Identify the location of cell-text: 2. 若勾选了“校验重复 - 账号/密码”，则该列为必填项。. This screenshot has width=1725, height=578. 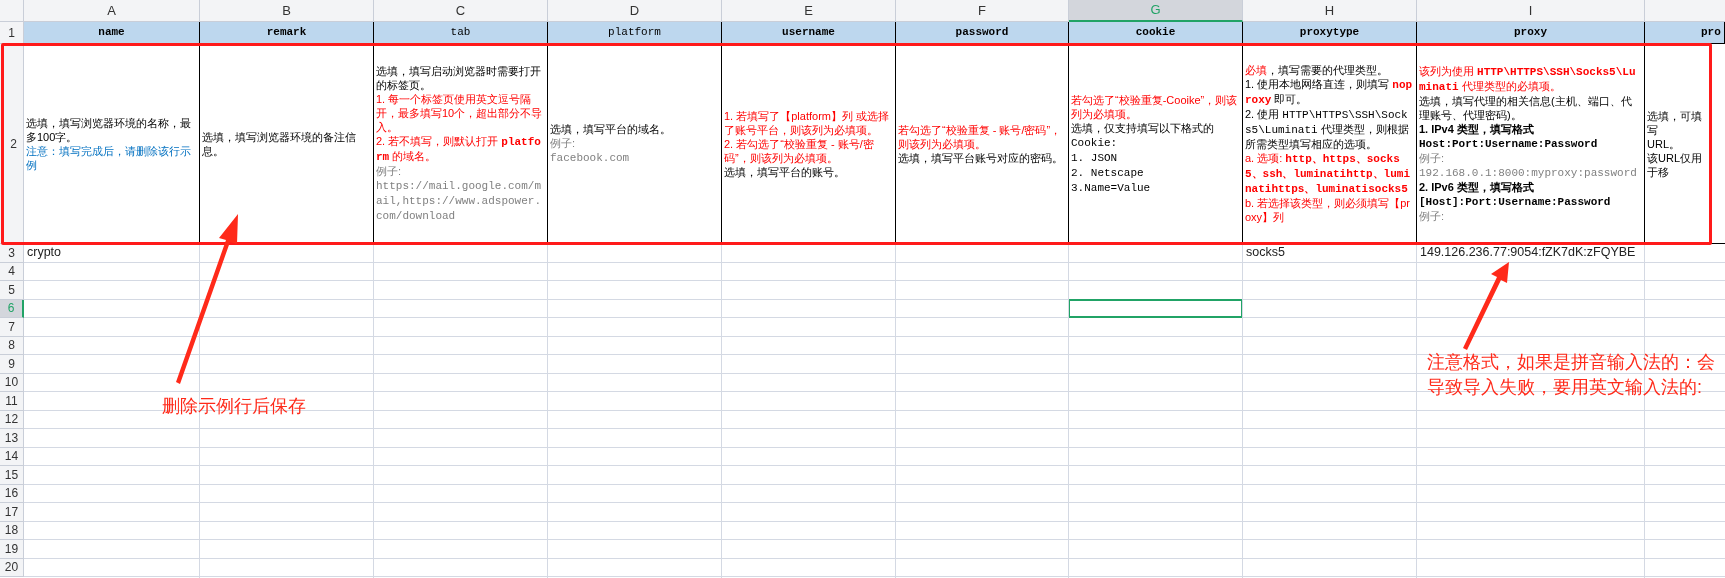
(799, 150).